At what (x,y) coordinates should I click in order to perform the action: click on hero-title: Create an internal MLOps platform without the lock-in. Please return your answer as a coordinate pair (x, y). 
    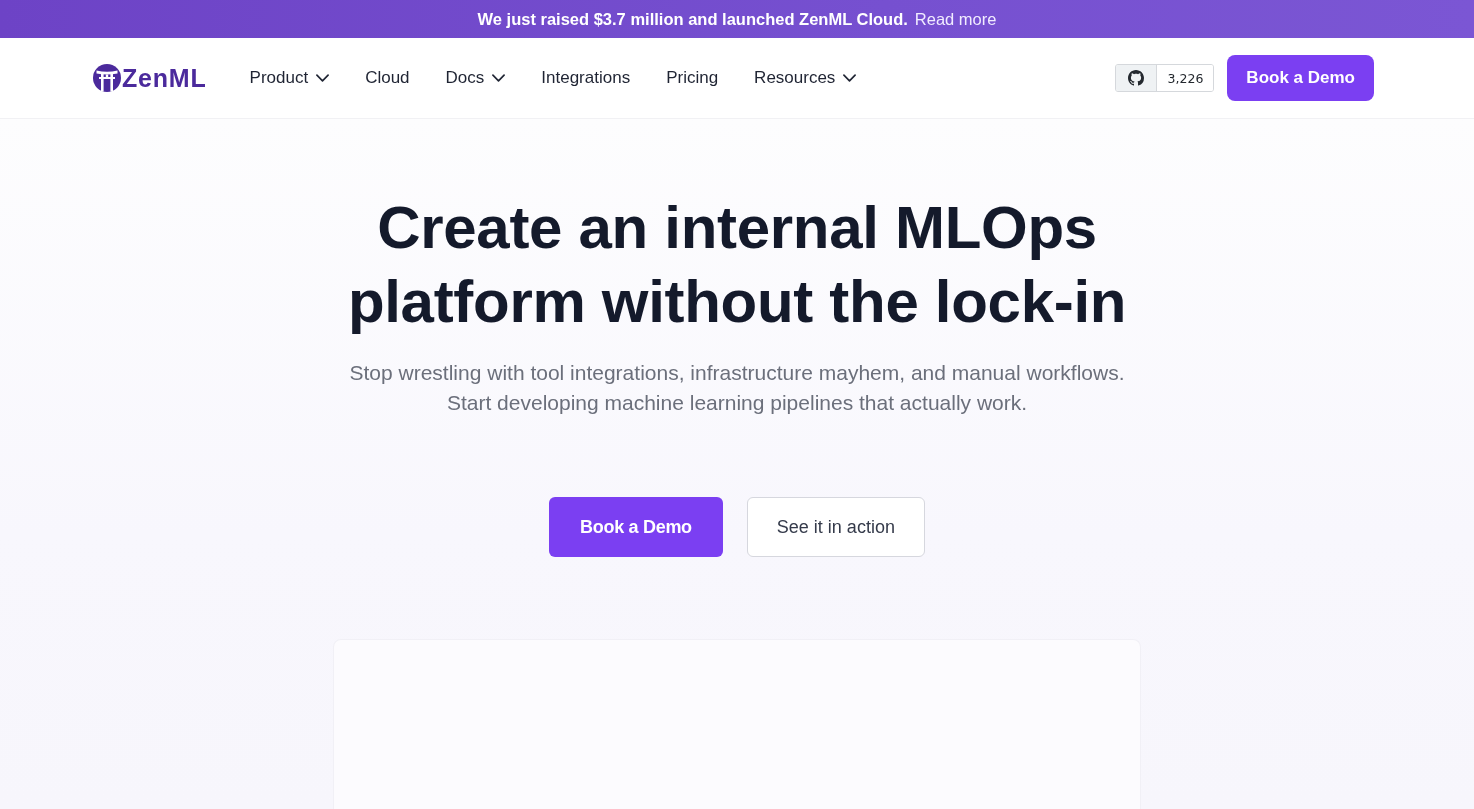
    Looking at the image, I should click on (737, 265).